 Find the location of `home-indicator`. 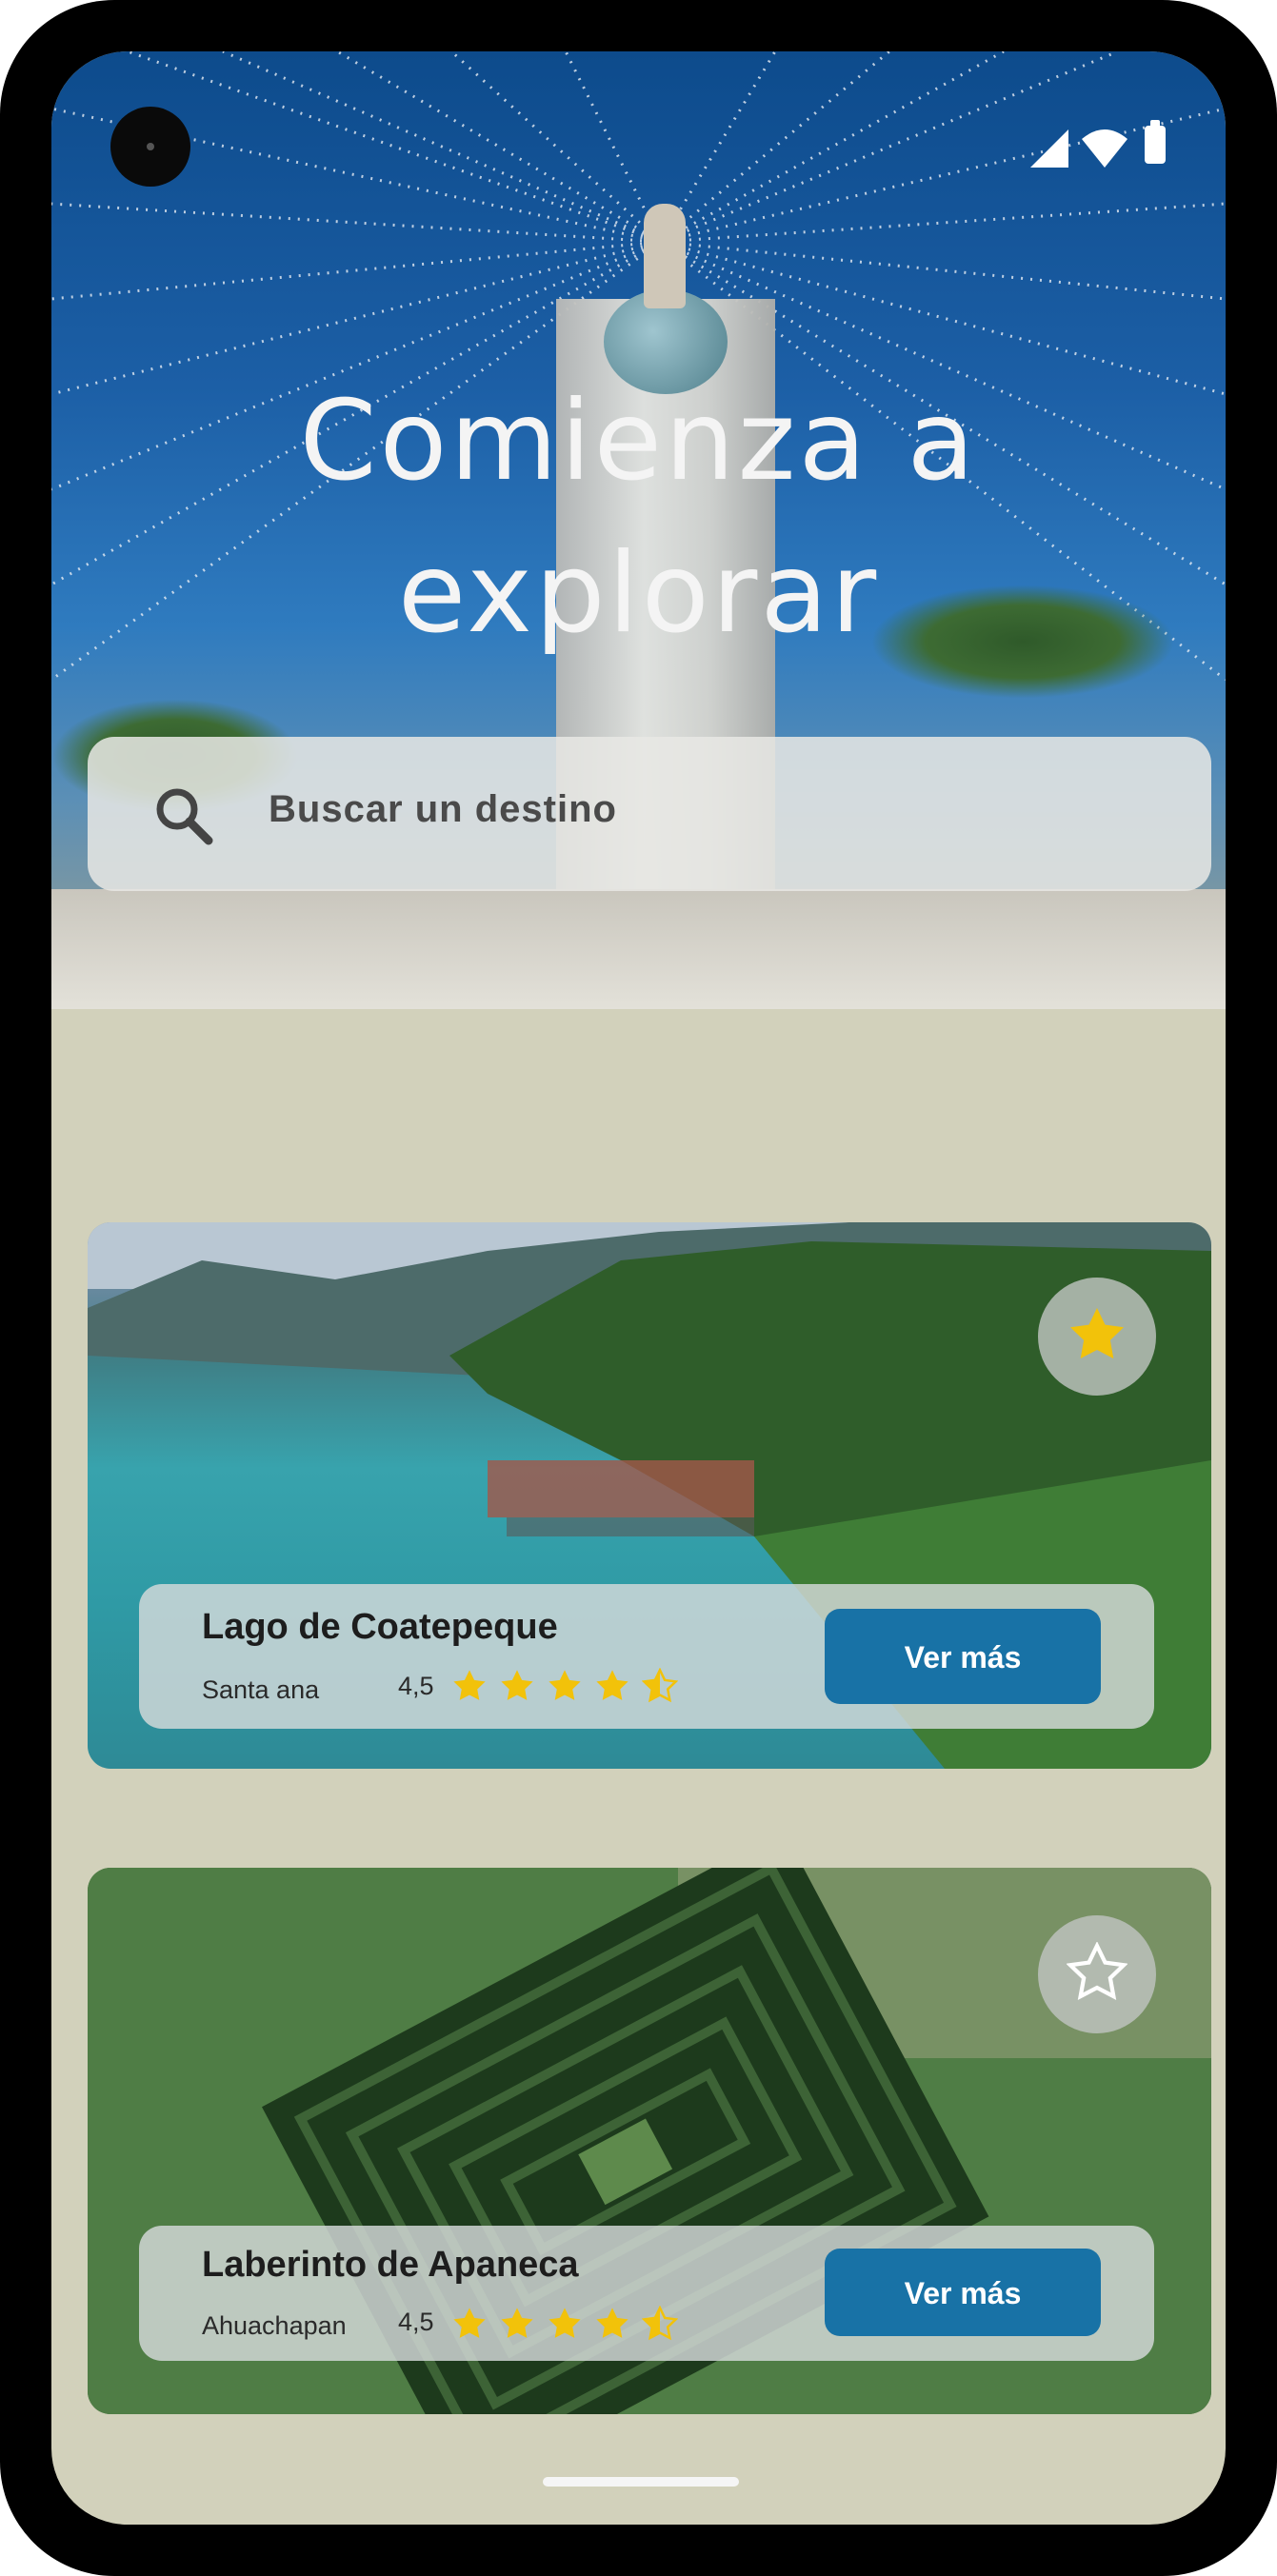

home-indicator is located at coordinates (641, 2482).